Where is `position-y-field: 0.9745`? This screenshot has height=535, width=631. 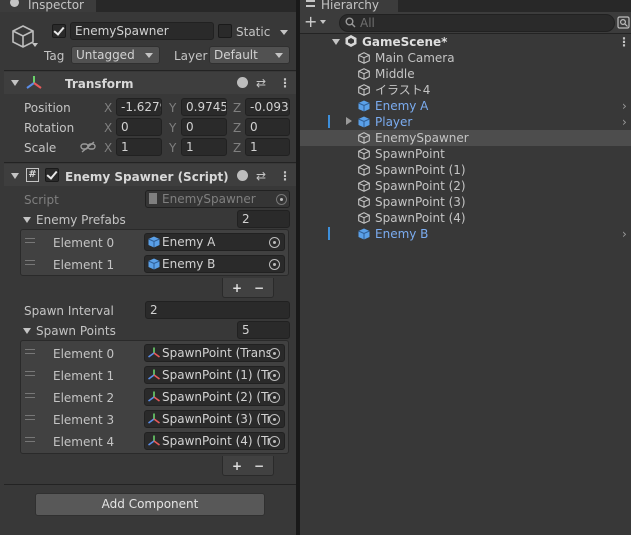 position-y-field: 0.9745 is located at coordinates (204, 107).